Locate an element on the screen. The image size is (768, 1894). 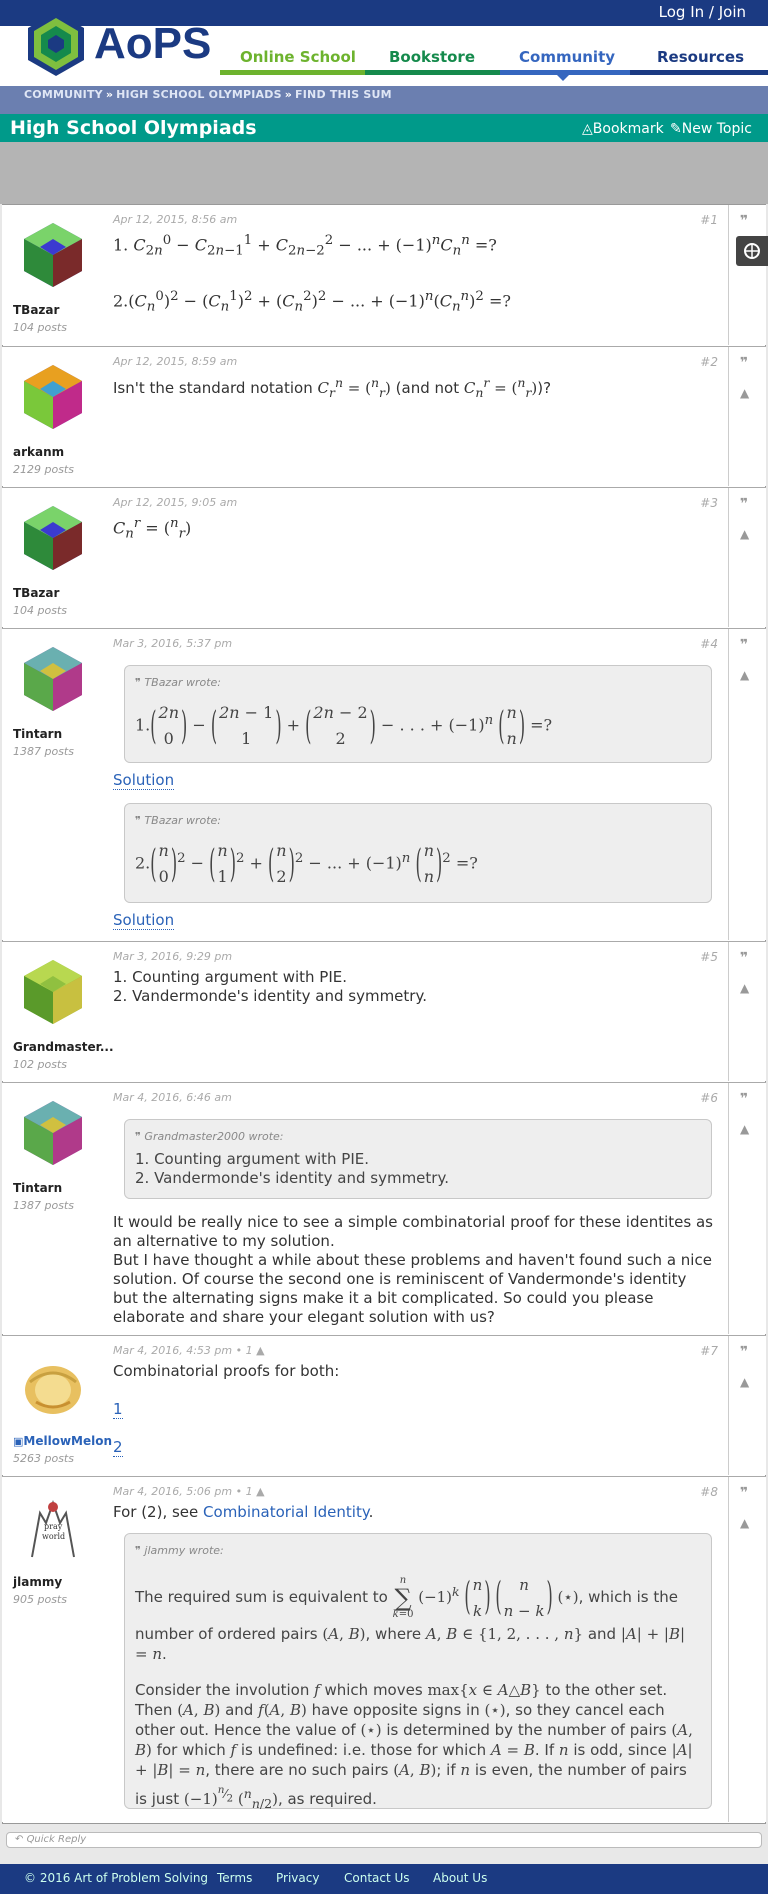
aops-logo: AoPS is located at coordinates (119, 44).